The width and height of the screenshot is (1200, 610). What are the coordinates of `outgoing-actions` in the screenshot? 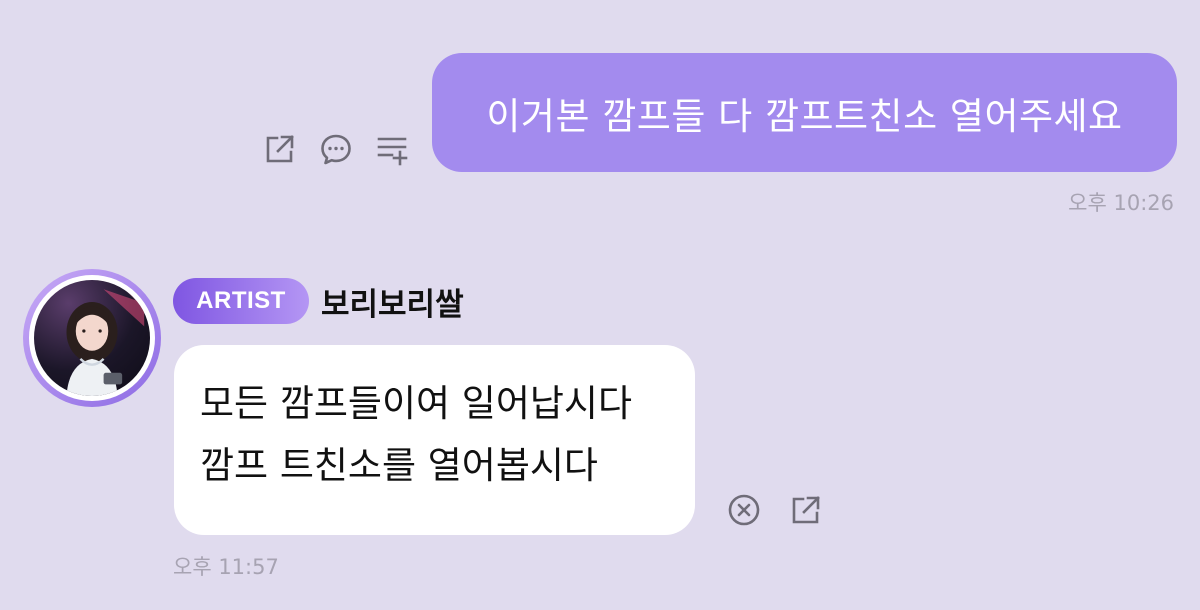 It's located at (336, 149).